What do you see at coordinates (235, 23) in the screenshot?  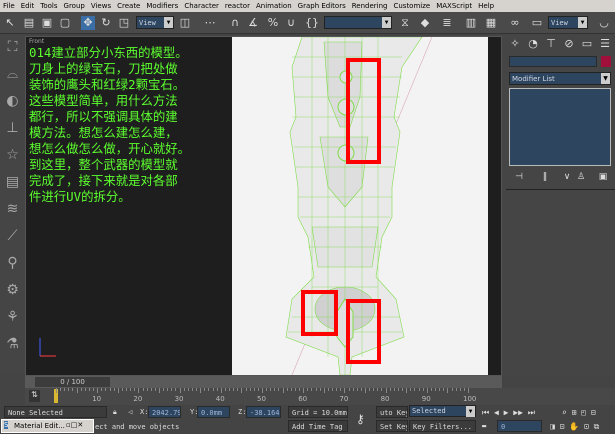 I see `snap-icon: ∩` at bounding box center [235, 23].